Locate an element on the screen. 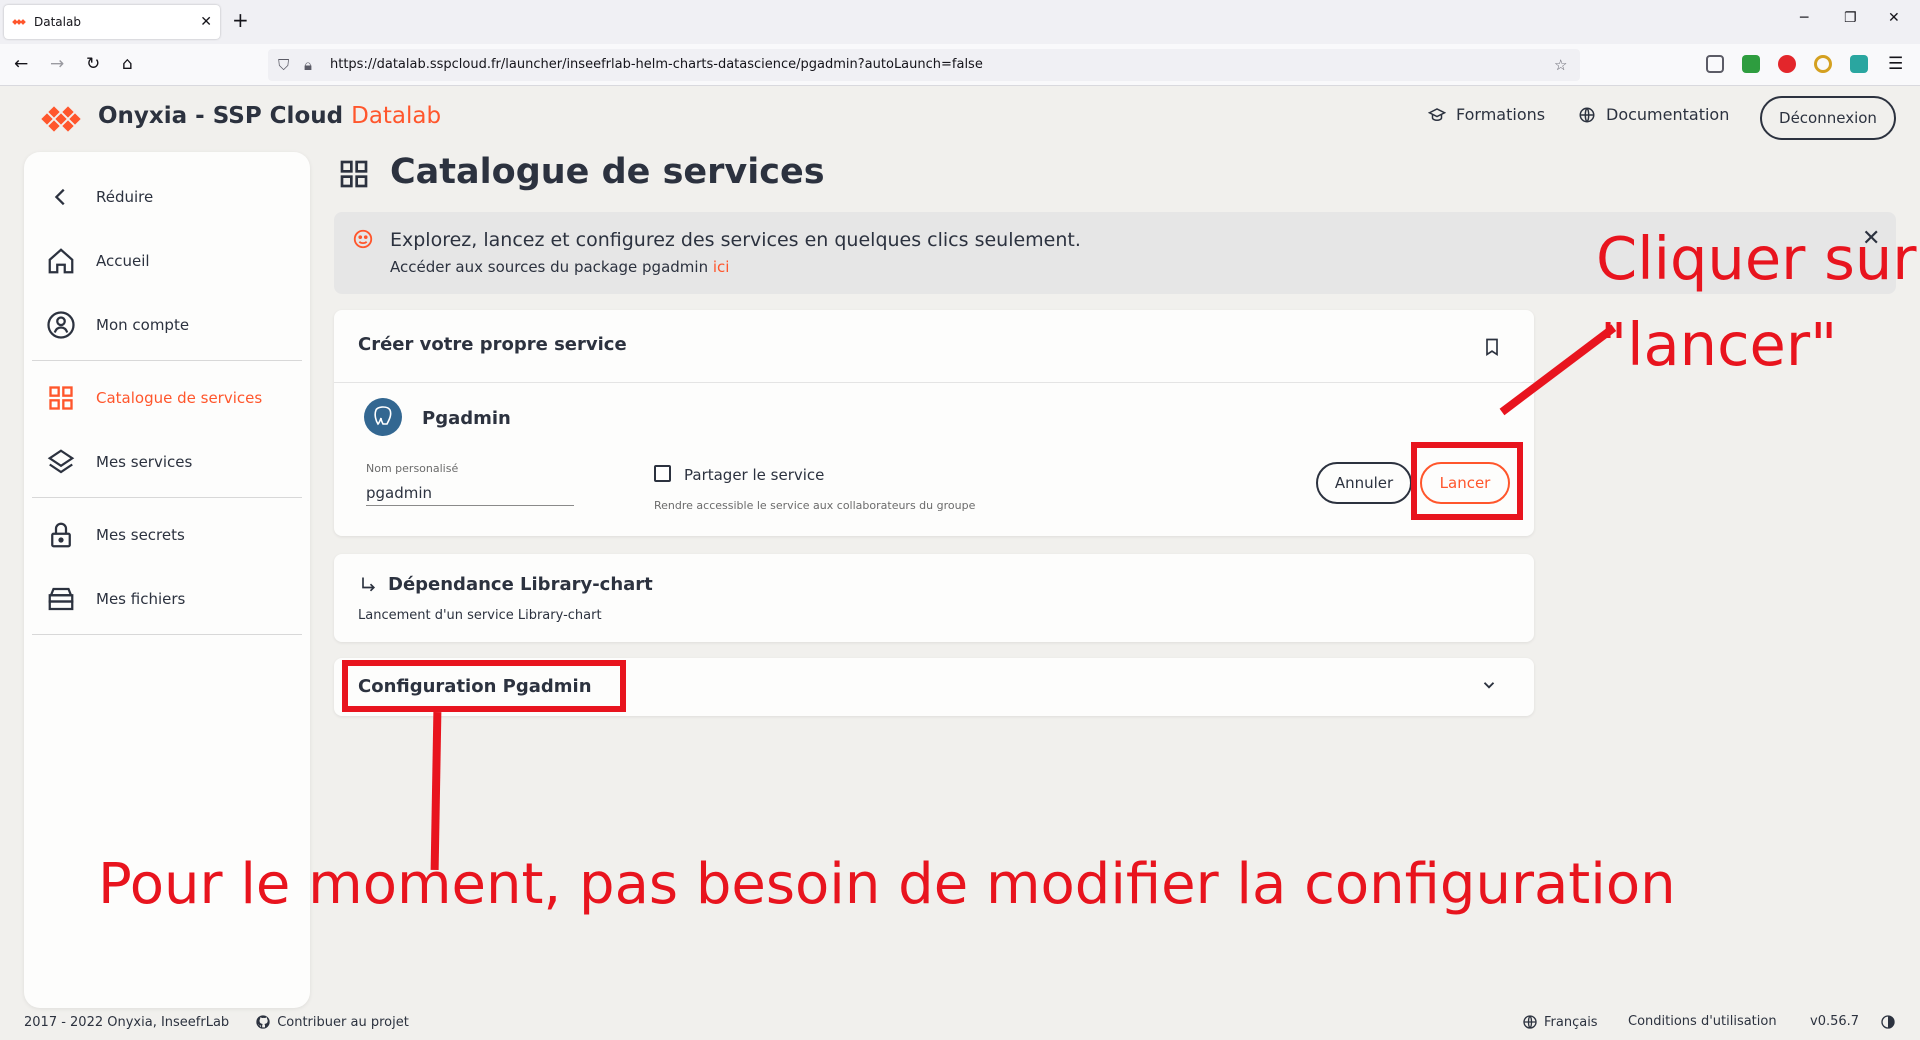 This screenshot has width=1920, height=1040. share-service-label: Partager le service is located at coordinates (754, 475).